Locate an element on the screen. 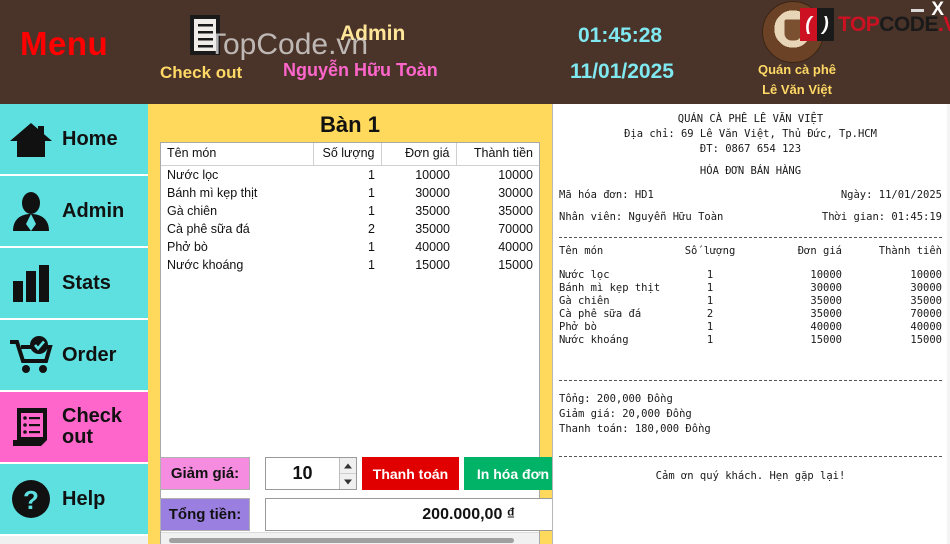  cell-name: Gà chiên is located at coordinates (192, 211).